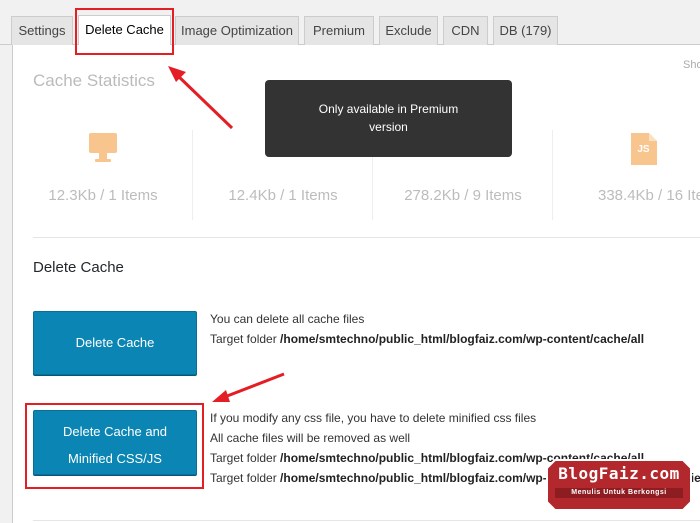 Image resolution: width=700 pixels, height=523 pixels. I want to click on watermark-tagline: Menulis Untuk Berkongsi, so click(619, 492).